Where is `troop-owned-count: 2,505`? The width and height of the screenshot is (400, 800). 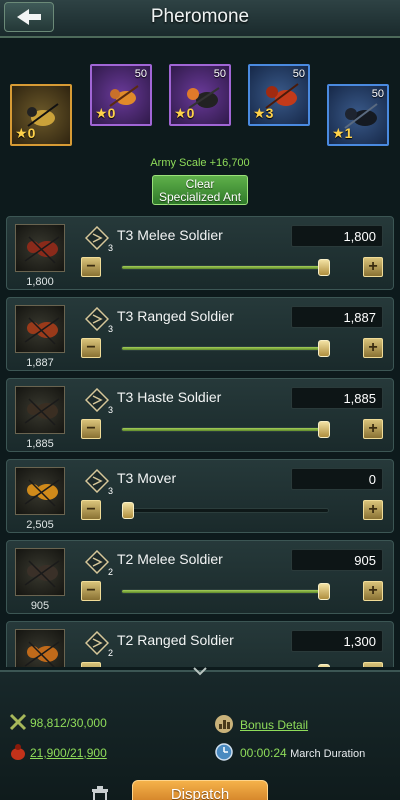 troop-owned-count: 2,505 is located at coordinates (40, 525).